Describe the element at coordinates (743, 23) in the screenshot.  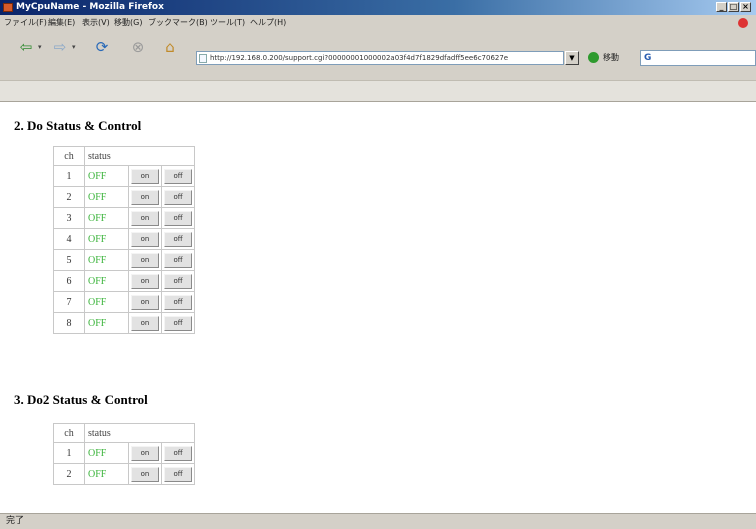
I see `throbber-icon` at that location.